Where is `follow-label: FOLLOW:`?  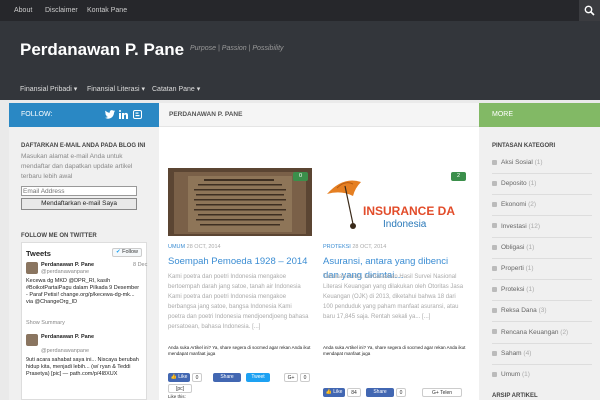 follow-label: FOLLOW: is located at coordinates (37, 114).